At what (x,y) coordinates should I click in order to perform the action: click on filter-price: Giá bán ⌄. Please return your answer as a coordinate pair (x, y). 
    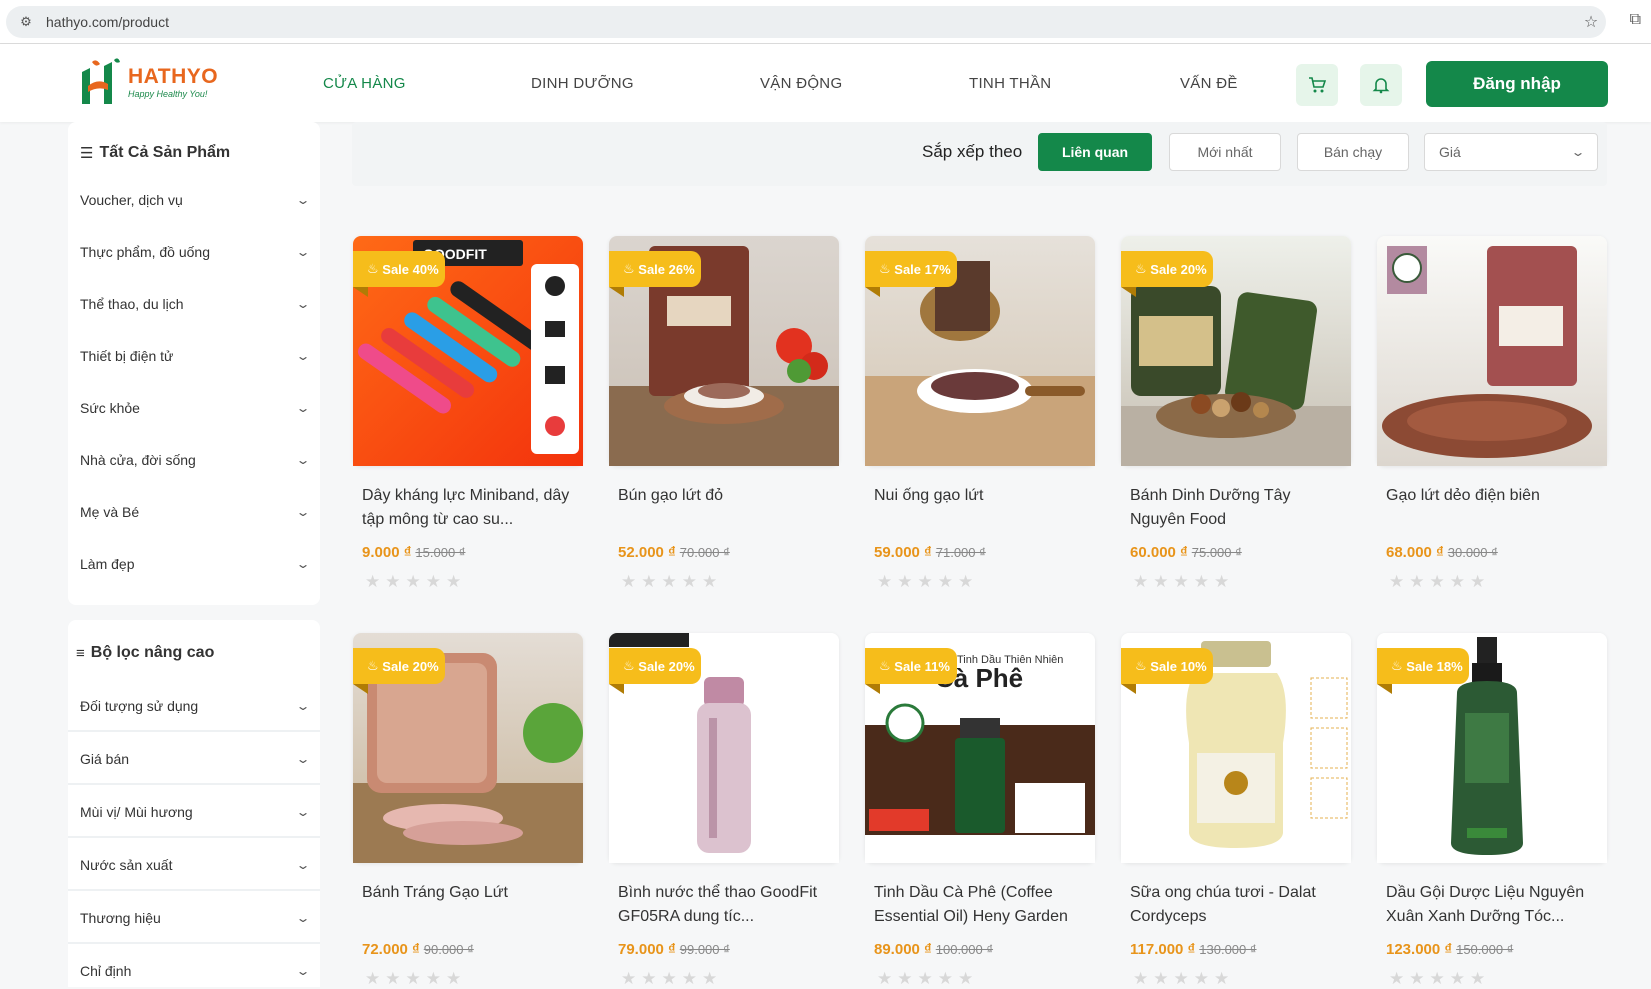
    Looking at the image, I should click on (195, 759).